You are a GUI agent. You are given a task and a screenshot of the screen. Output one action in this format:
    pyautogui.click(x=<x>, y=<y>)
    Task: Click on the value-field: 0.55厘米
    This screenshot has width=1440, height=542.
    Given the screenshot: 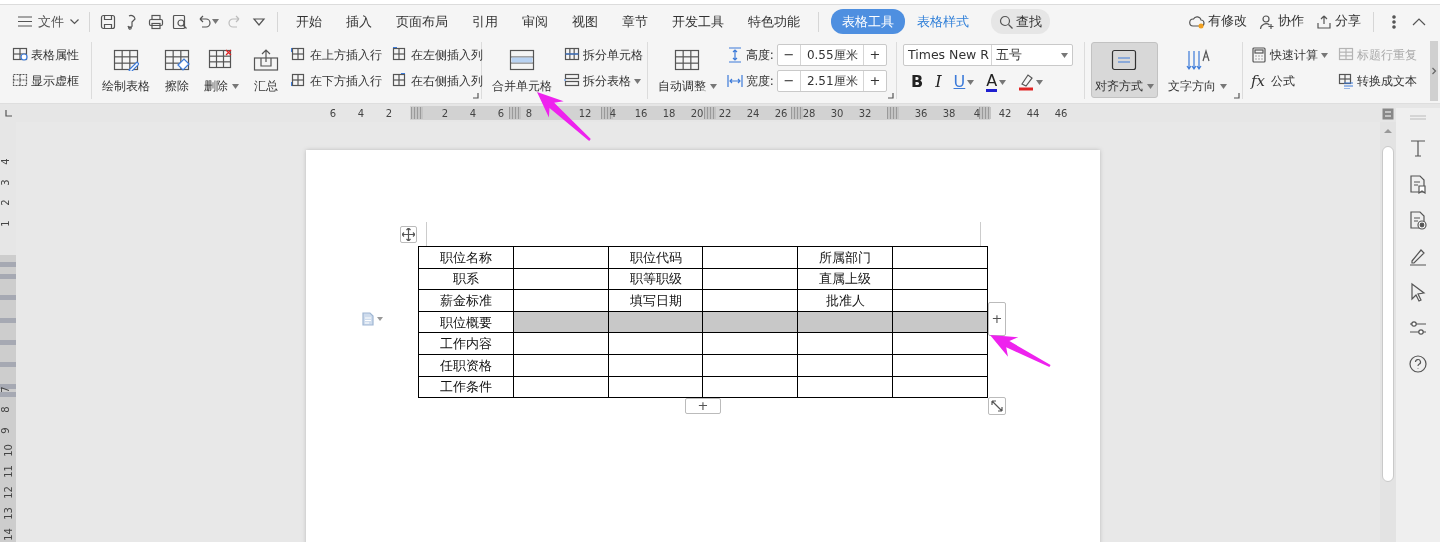 What is the action you would take?
    pyautogui.click(x=831, y=55)
    